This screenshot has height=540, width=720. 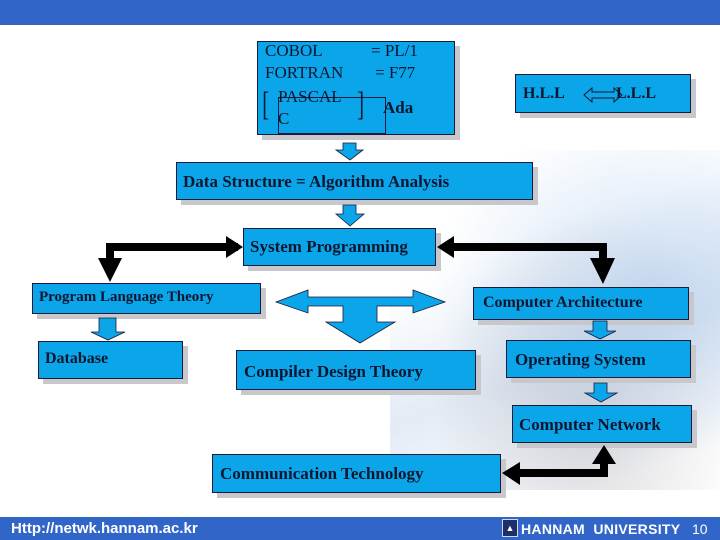 I want to click on node-label: System Programming, so click(x=329, y=246).